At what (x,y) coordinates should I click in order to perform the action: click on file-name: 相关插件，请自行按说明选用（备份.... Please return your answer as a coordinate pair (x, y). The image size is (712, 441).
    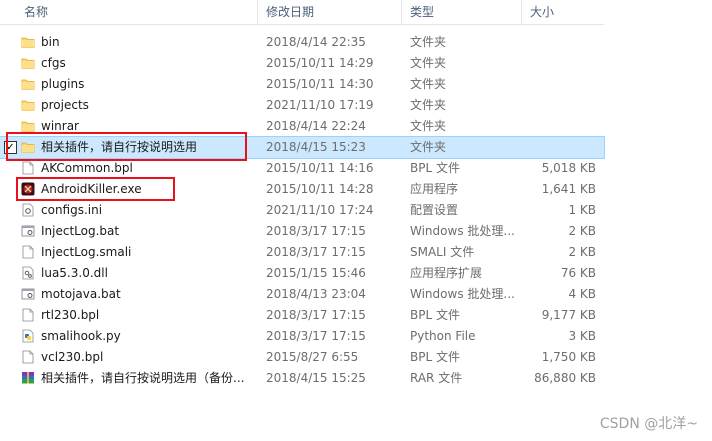
    Looking at the image, I should click on (143, 378).